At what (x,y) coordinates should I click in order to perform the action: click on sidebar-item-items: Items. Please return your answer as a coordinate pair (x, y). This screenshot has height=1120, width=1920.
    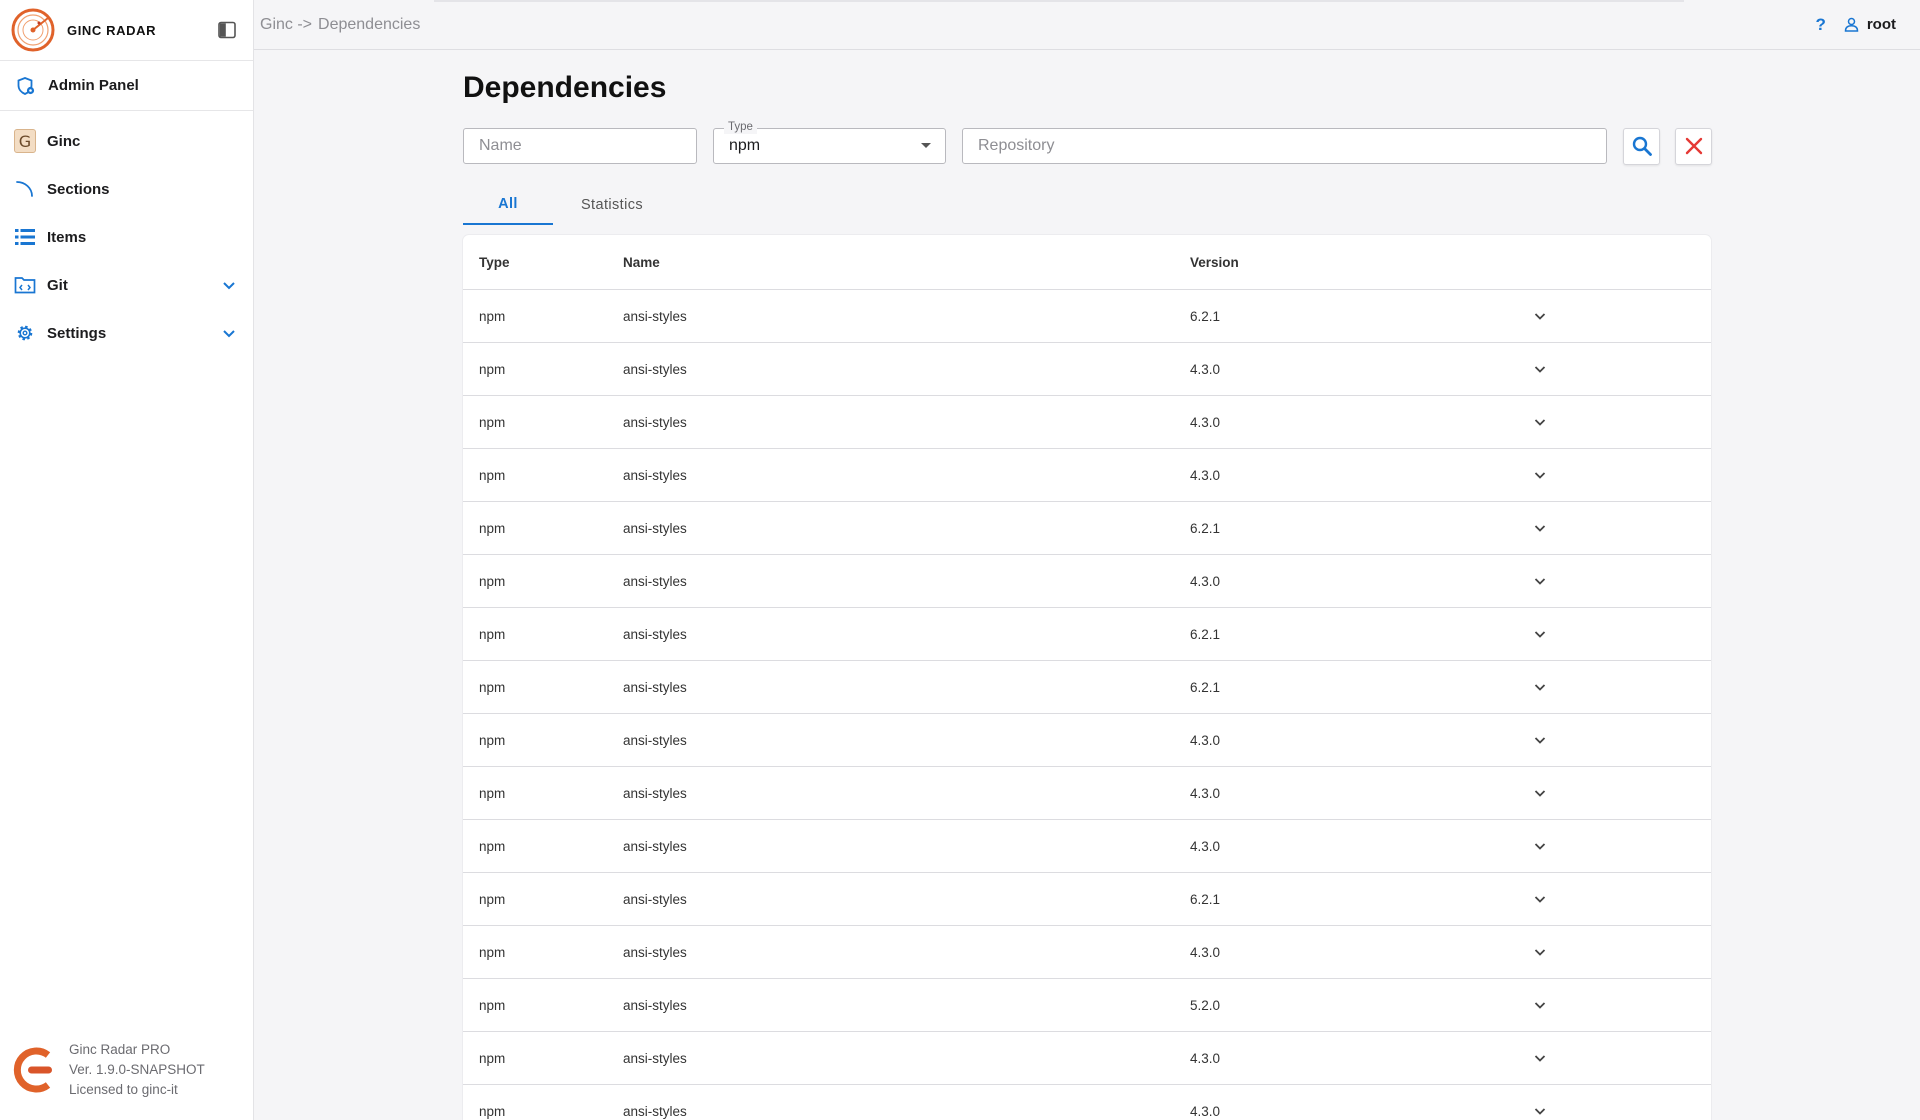
    Looking at the image, I should click on (126, 237).